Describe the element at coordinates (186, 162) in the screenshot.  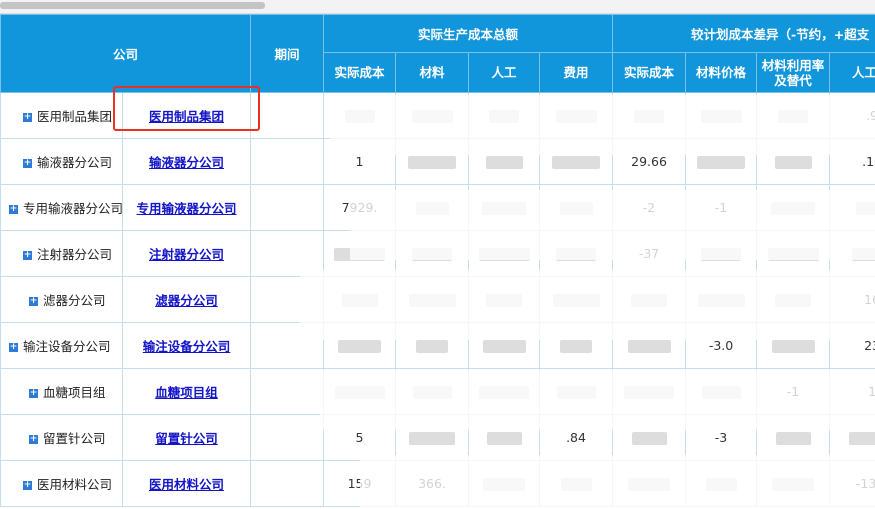
I see `company-link: 输液器分公司` at that location.